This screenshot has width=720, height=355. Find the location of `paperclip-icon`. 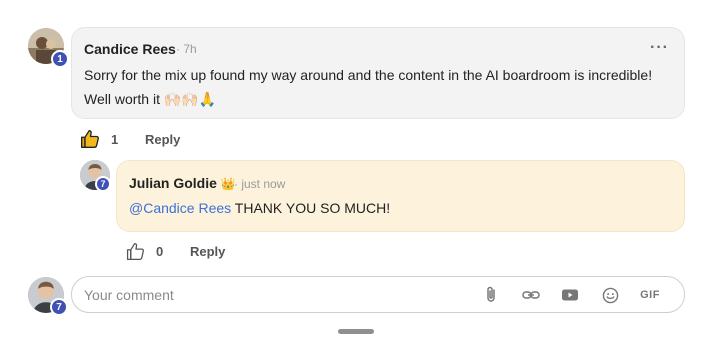

paperclip-icon is located at coordinates (491, 294).